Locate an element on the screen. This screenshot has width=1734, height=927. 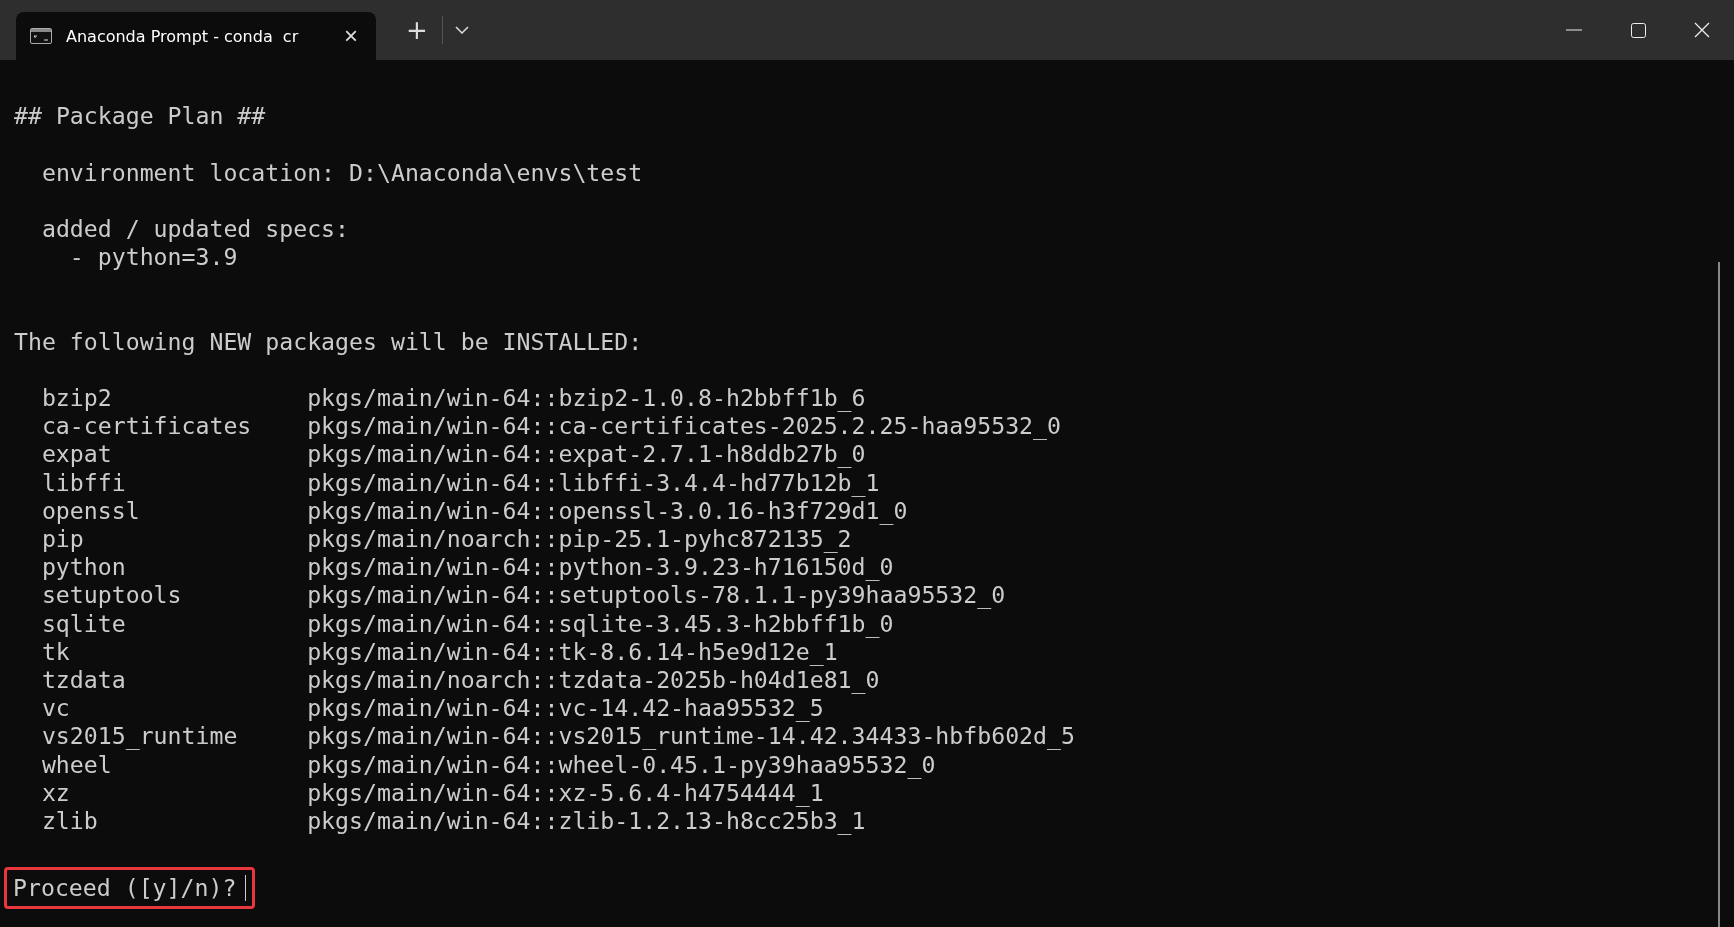
chevron-down-icon is located at coordinates (461, 30).